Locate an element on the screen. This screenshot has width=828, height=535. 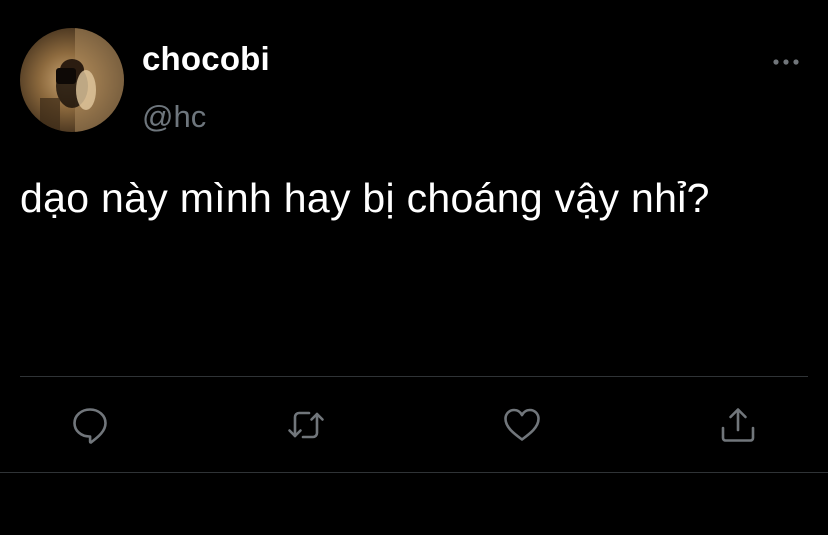
avatar is located at coordinates (72, 80).